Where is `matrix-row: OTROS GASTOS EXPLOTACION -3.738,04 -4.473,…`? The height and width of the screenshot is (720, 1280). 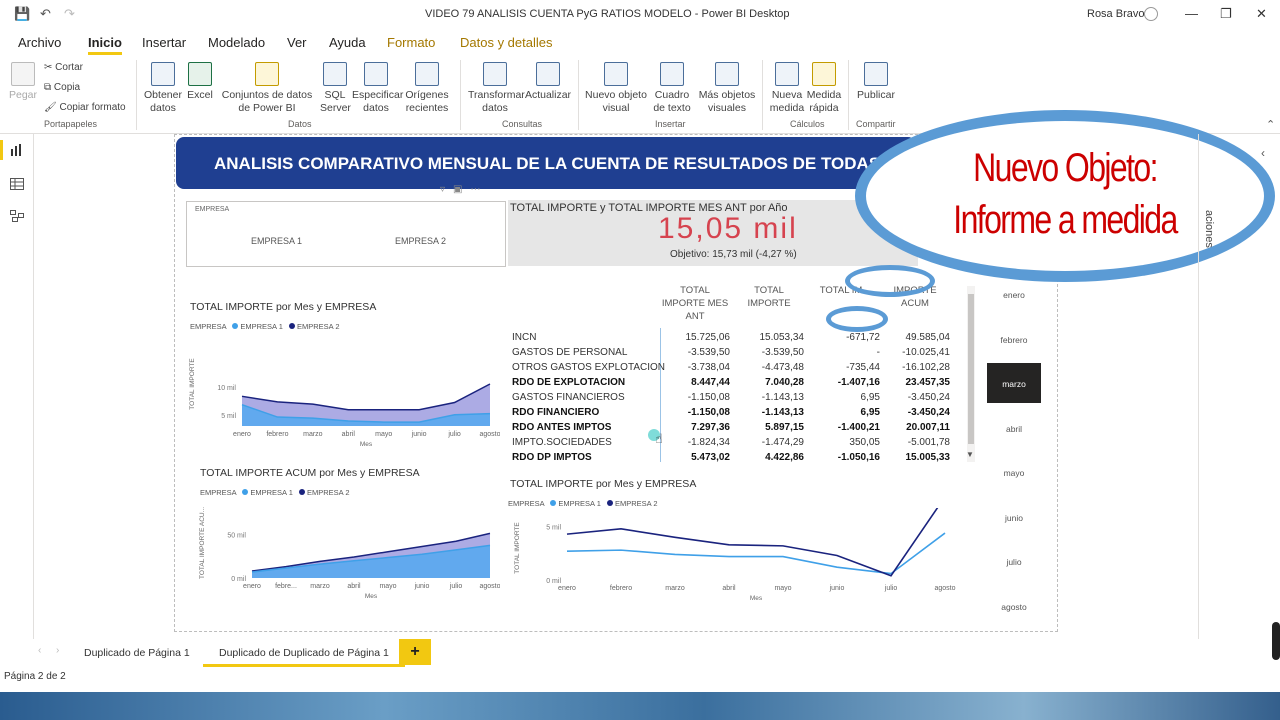
matrix-row: OTROS GASTOS EXPLOTACION -3.738,04 -4.473,… is located at coordinates (732, 369).